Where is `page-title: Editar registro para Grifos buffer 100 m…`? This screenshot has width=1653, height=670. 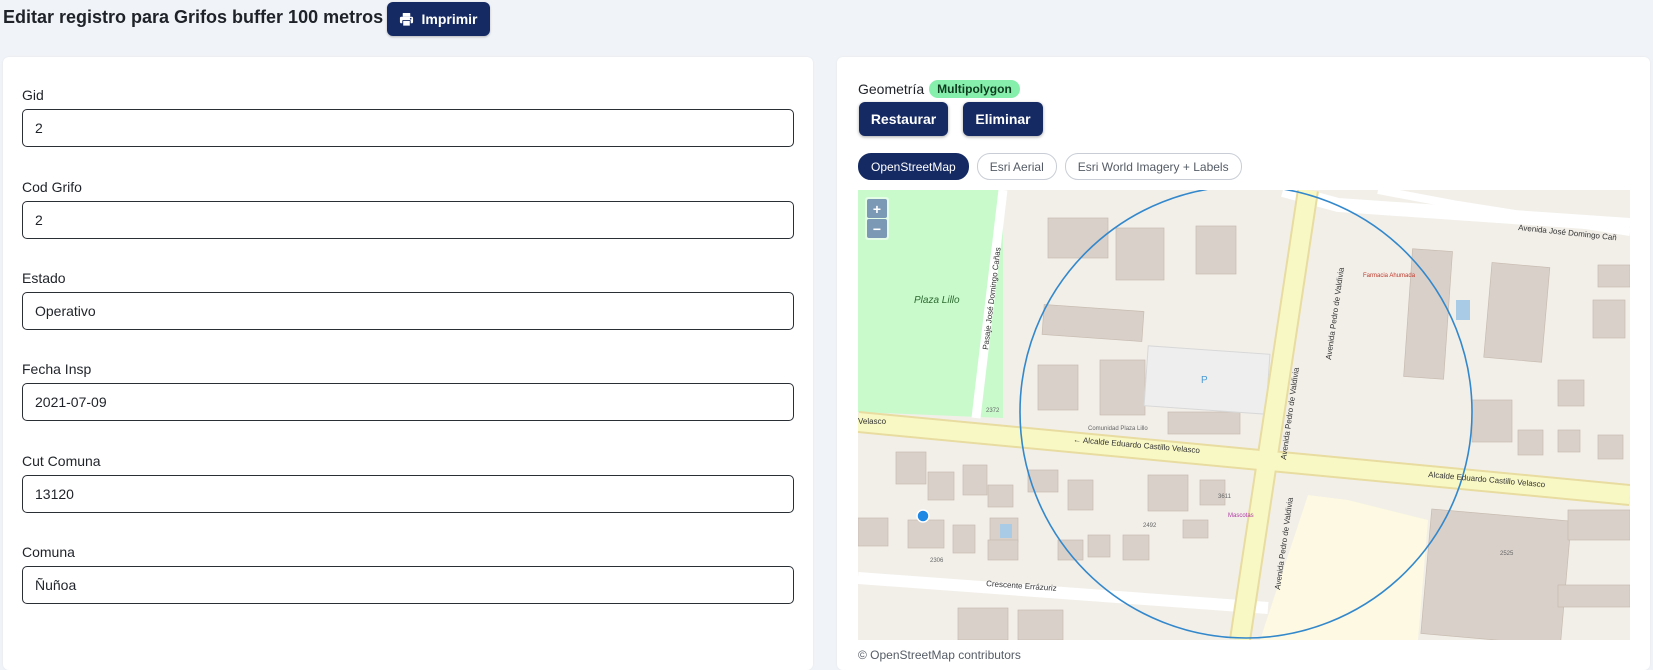 page-title: Editar registro para Grifos buffer 100 m… is located at coordinates (193, 17).